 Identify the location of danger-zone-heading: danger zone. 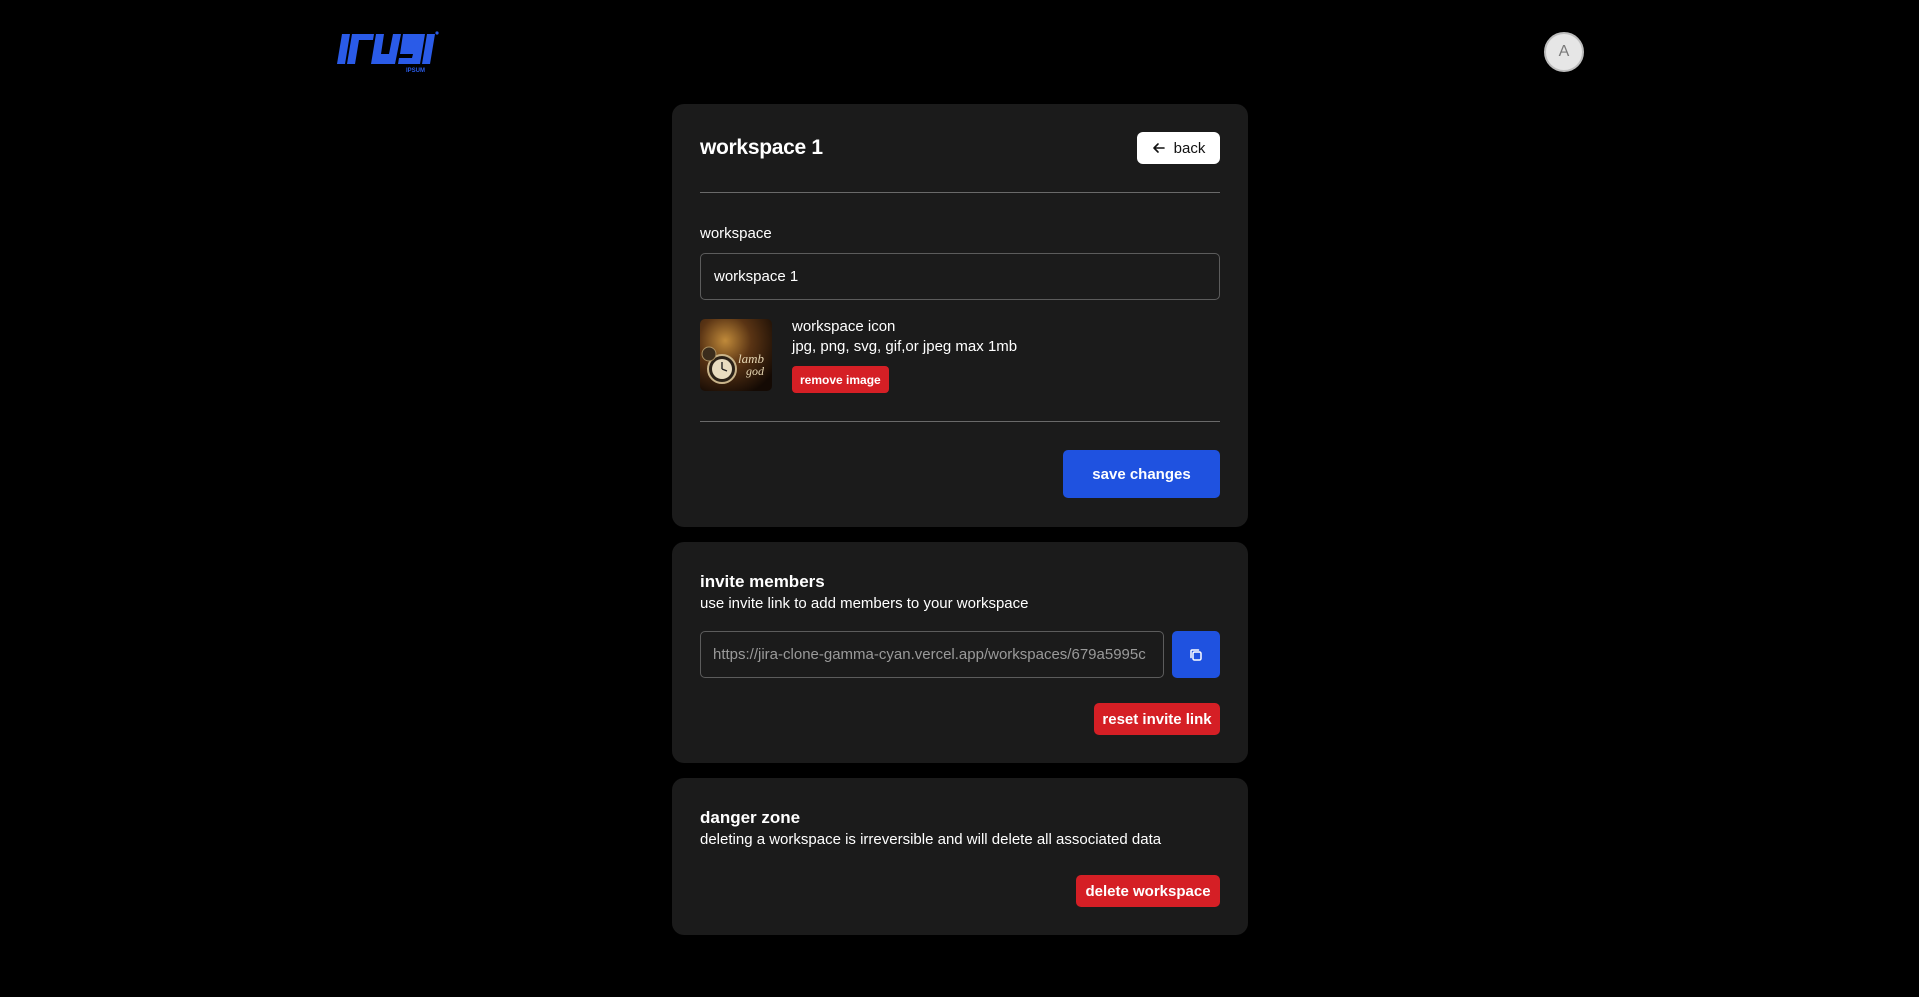
(750, 817).